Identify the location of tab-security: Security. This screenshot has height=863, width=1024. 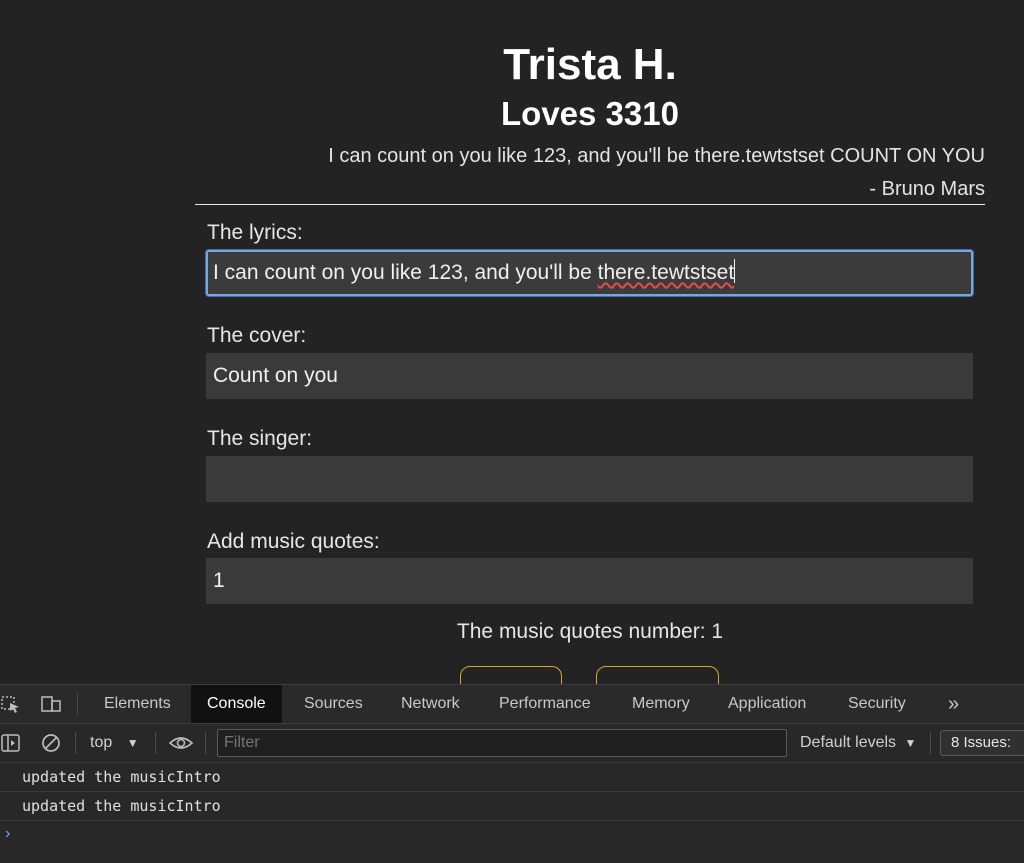
(877, 704).